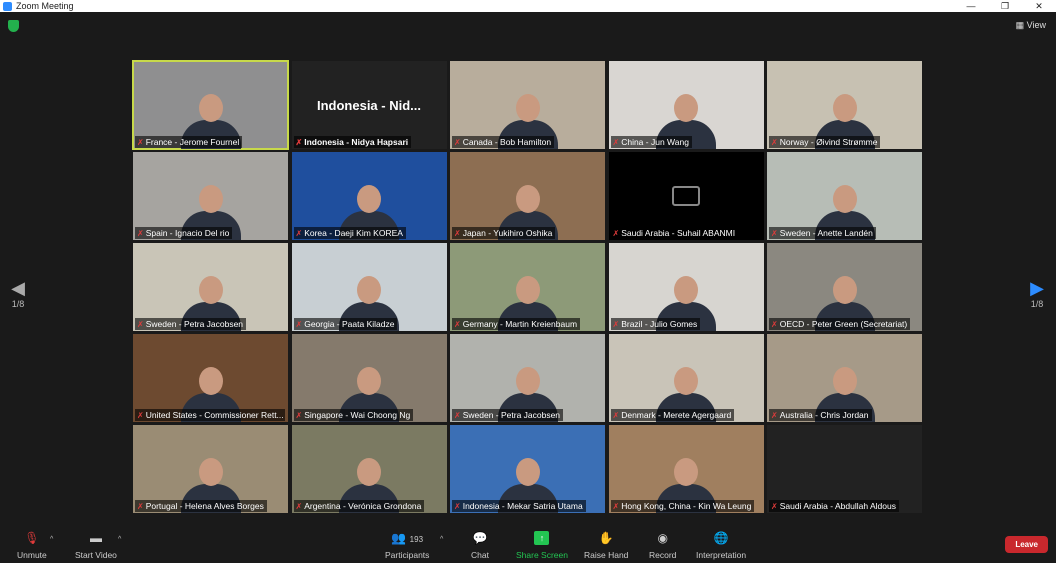 The height and width of the screenshot is (563, 1056). Describe the element at coordinates (18, 293) in the screenshot. I see `prev-page-button: ◀ 1/8` at that location.